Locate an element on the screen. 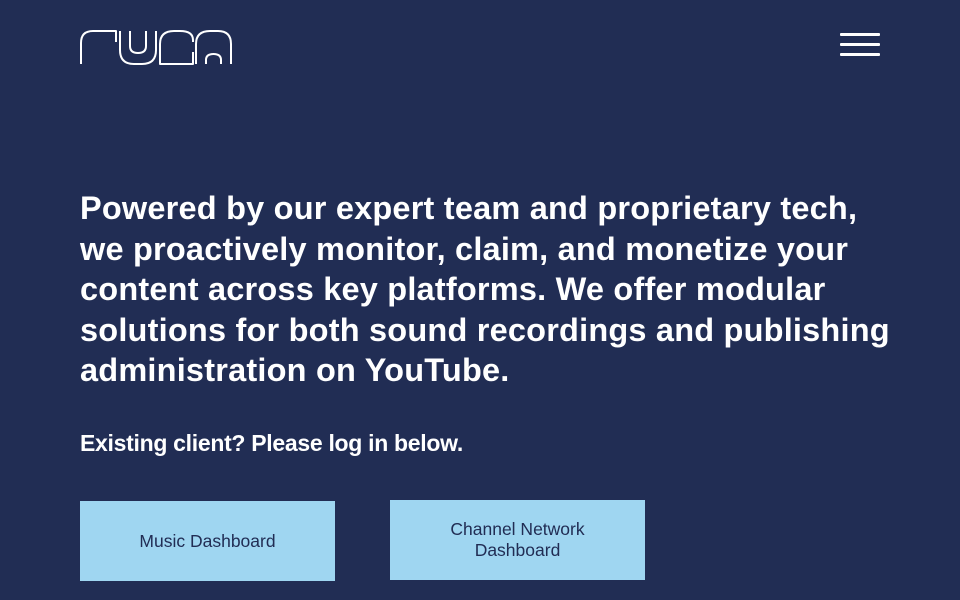 The height and width of the screenshot is (600, 960). hamburger-menu-button is located at coordinates (860, 45).